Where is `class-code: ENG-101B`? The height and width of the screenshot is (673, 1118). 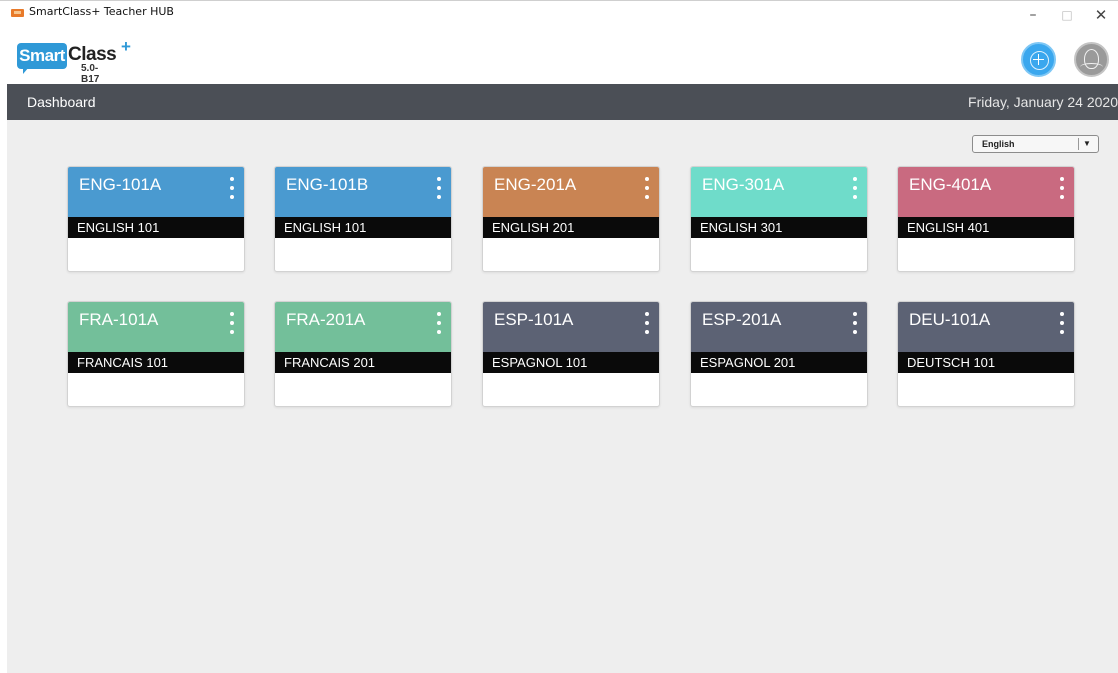 class-code: ENG-101B is located at coordinates (327, 184).